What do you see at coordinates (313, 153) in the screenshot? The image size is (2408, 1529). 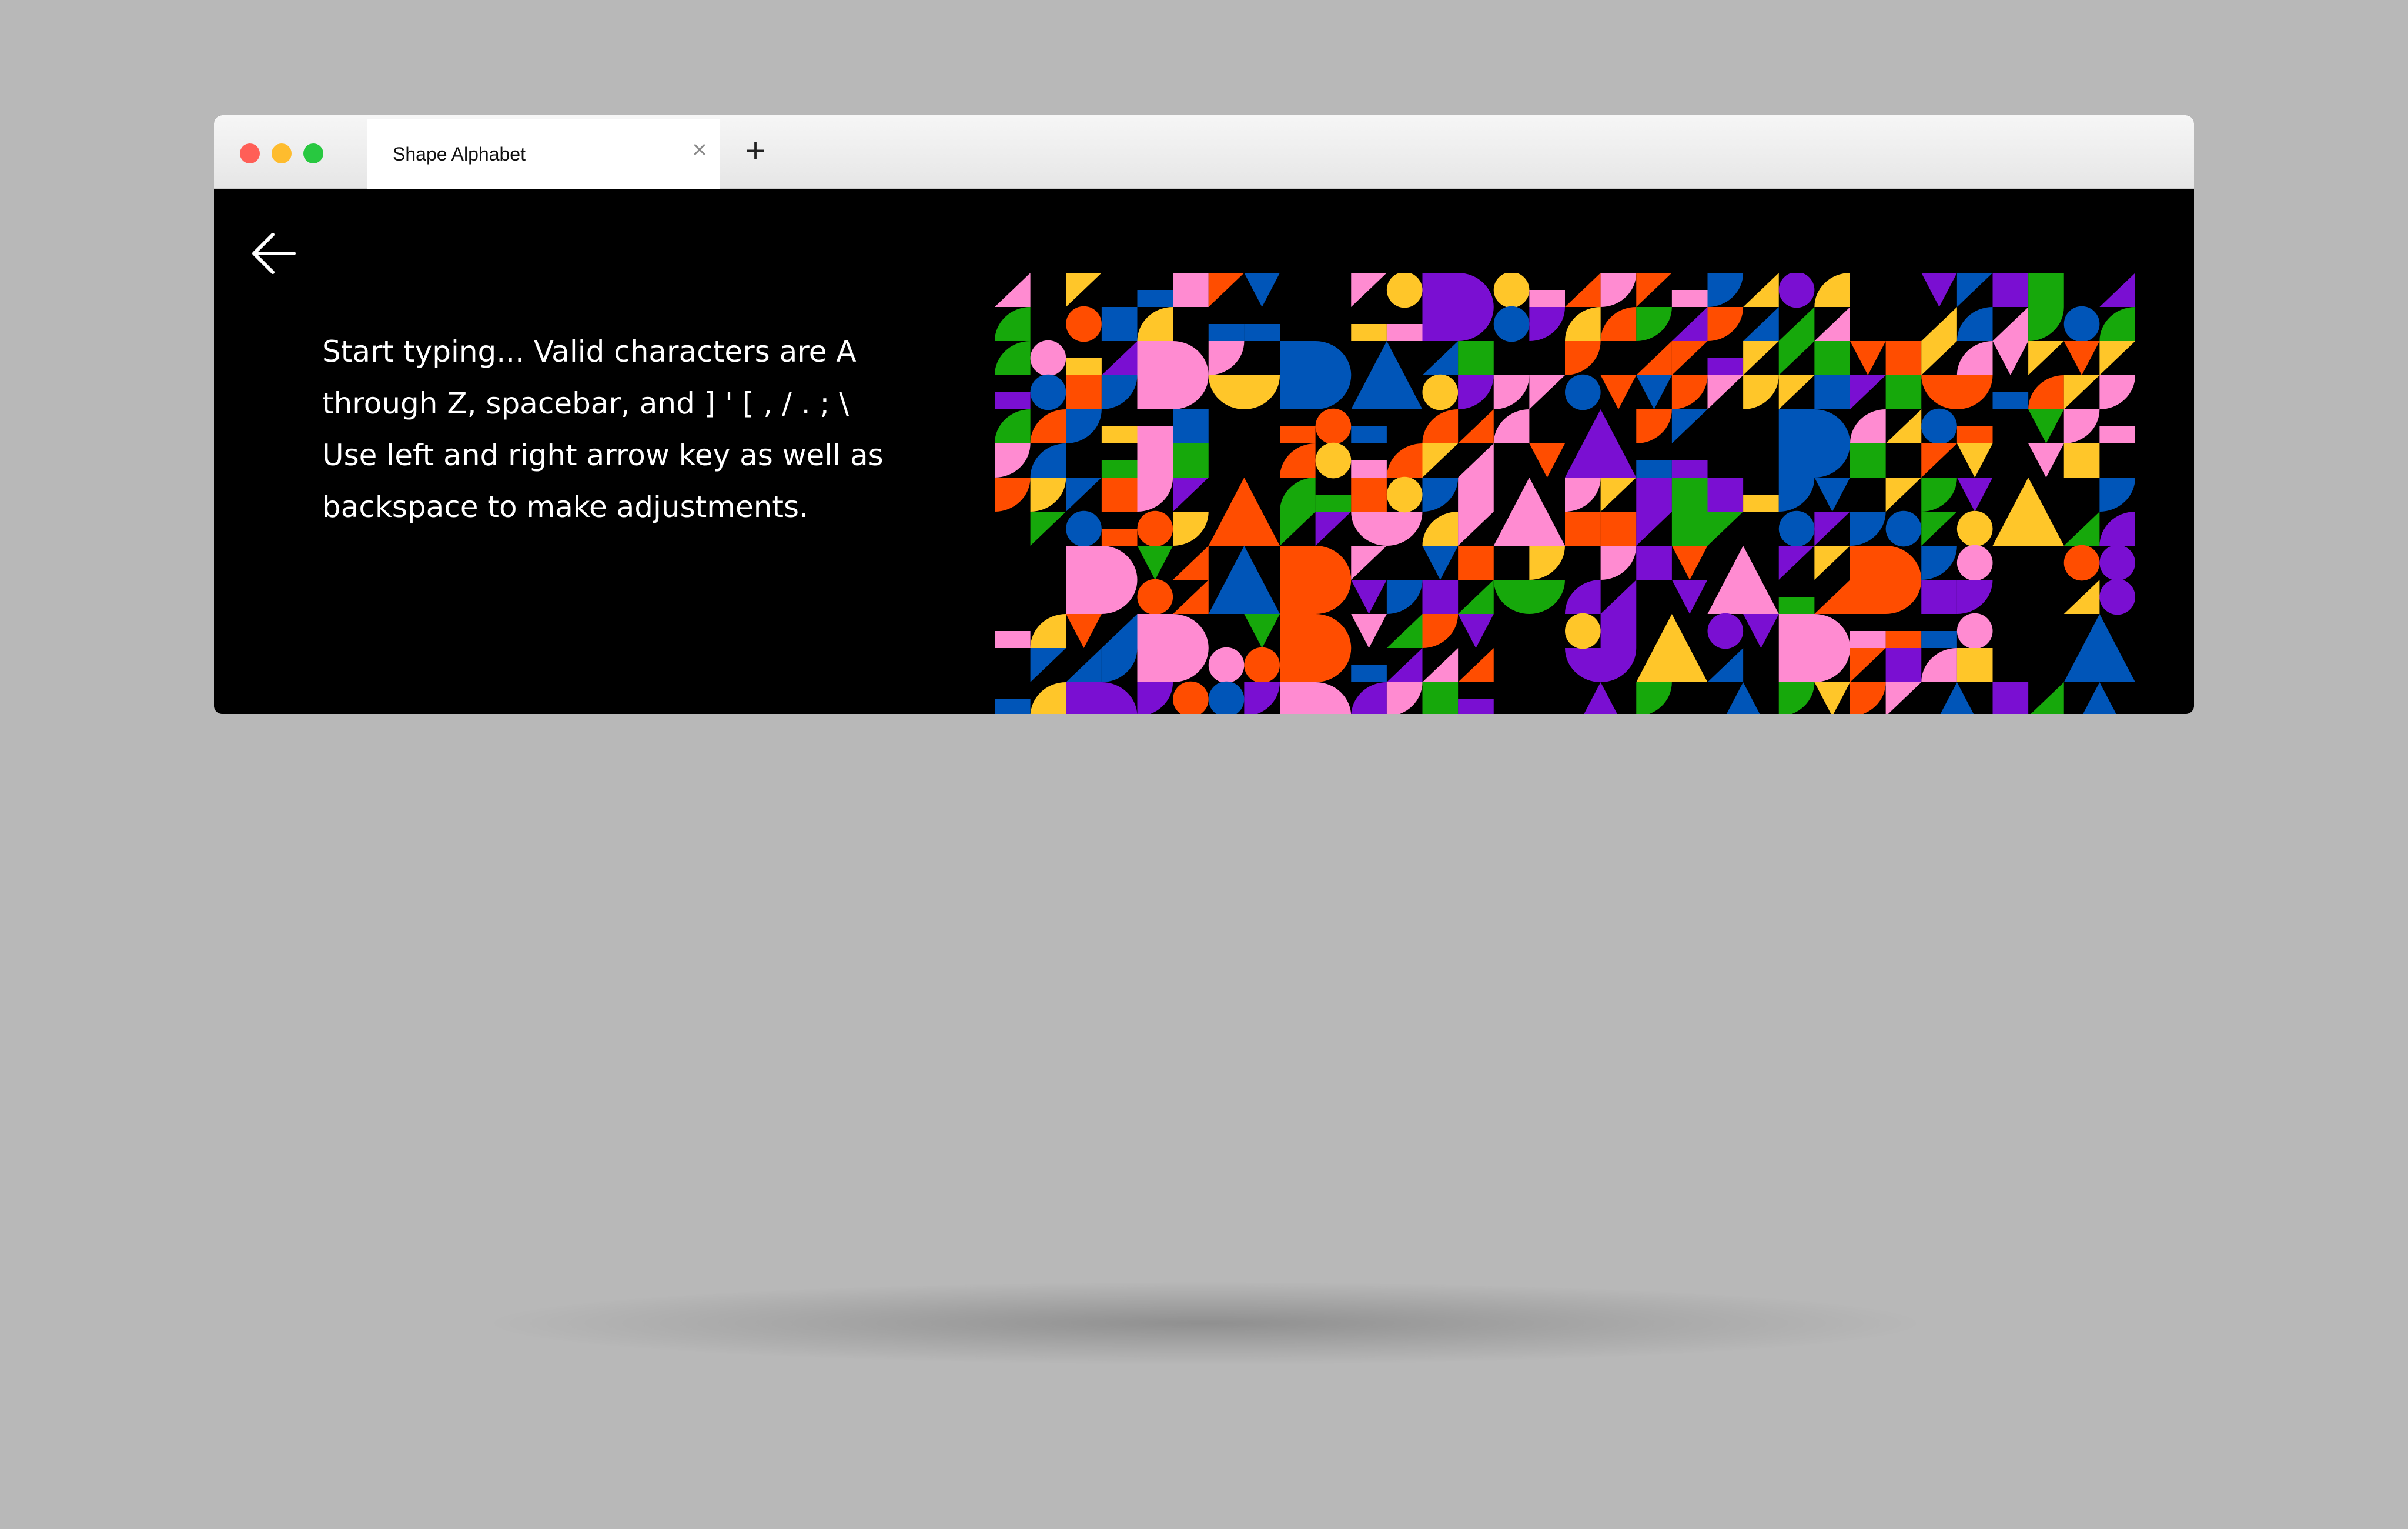 I see `maximize-window-button` at bounding box center [313, 153].